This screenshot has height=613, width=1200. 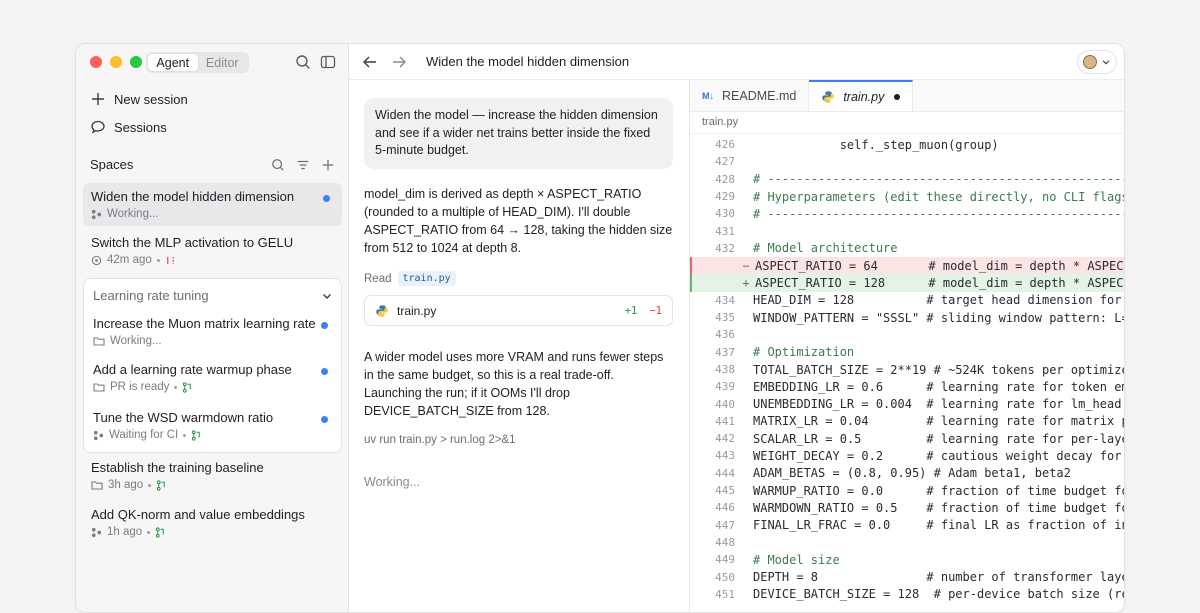 What do you see at coordinates (303, 165) in the screenshot?
I see `filter-icon` at bounding box center [303, 165].